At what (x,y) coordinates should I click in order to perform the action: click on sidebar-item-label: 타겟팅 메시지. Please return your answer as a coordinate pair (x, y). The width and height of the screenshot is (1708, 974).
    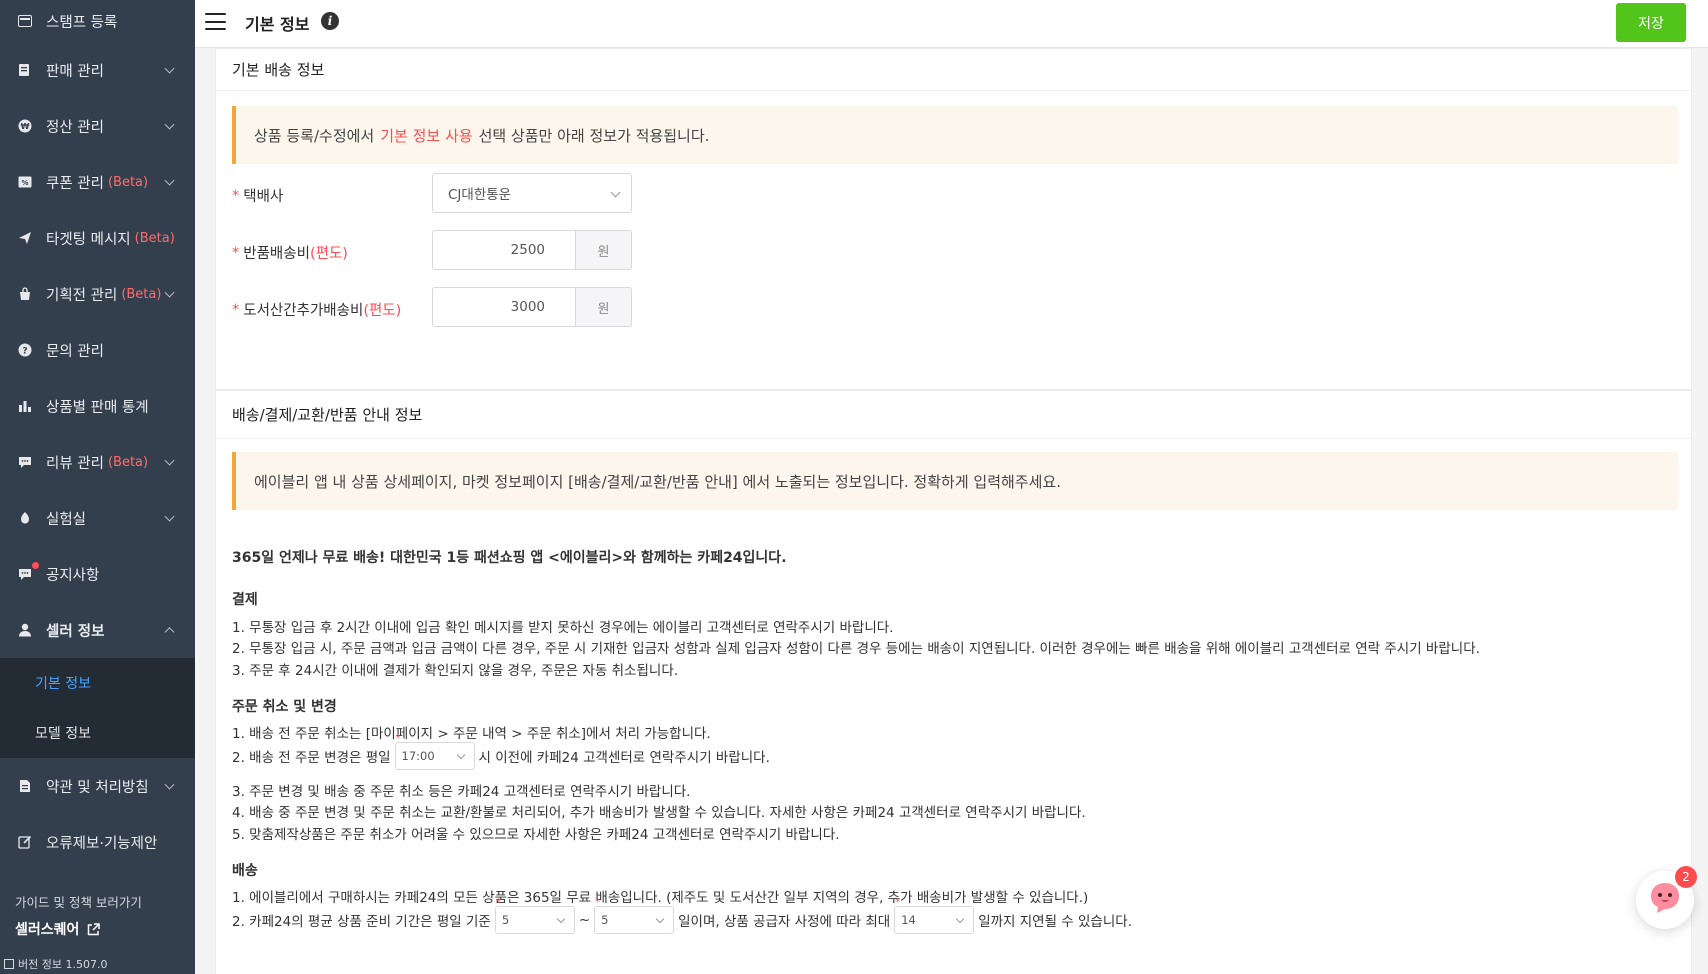
    Looking at the image, I should click on (88, 239).